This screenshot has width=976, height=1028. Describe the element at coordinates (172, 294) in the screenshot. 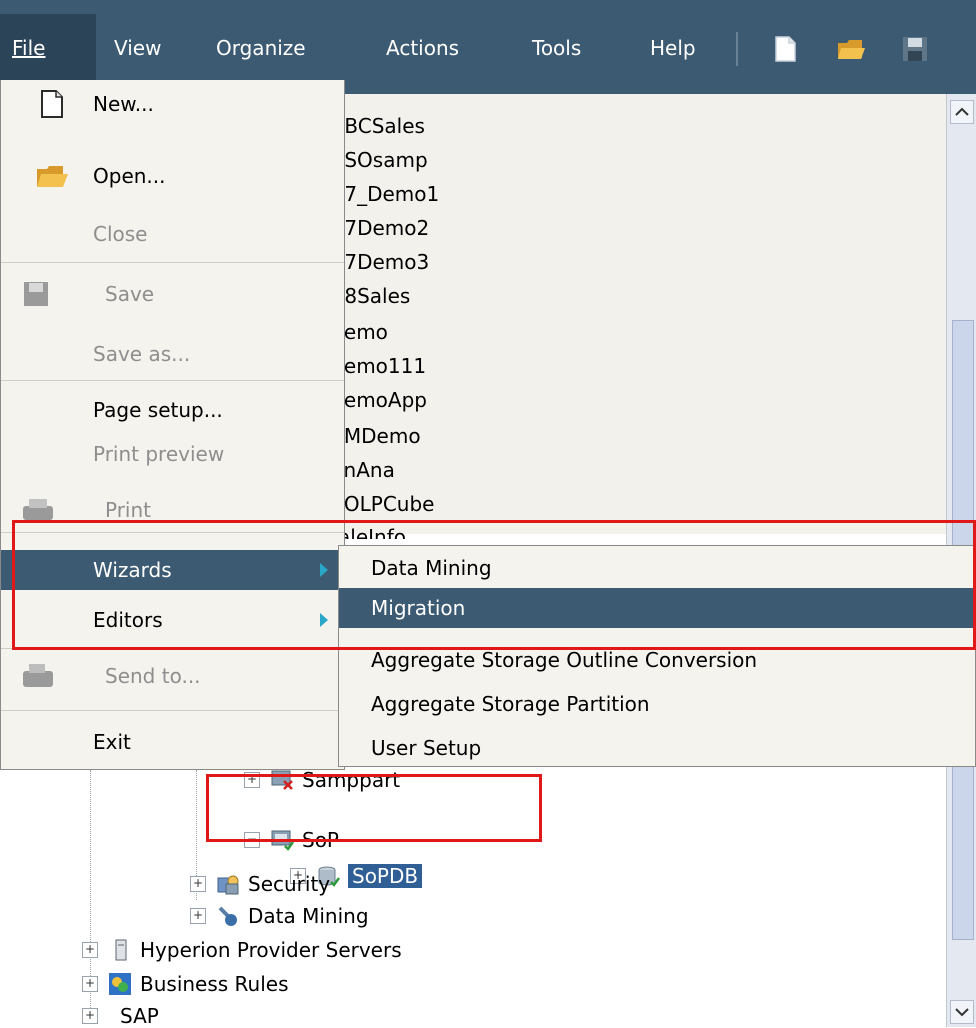

I see `menu-item-save: Save` at that location.